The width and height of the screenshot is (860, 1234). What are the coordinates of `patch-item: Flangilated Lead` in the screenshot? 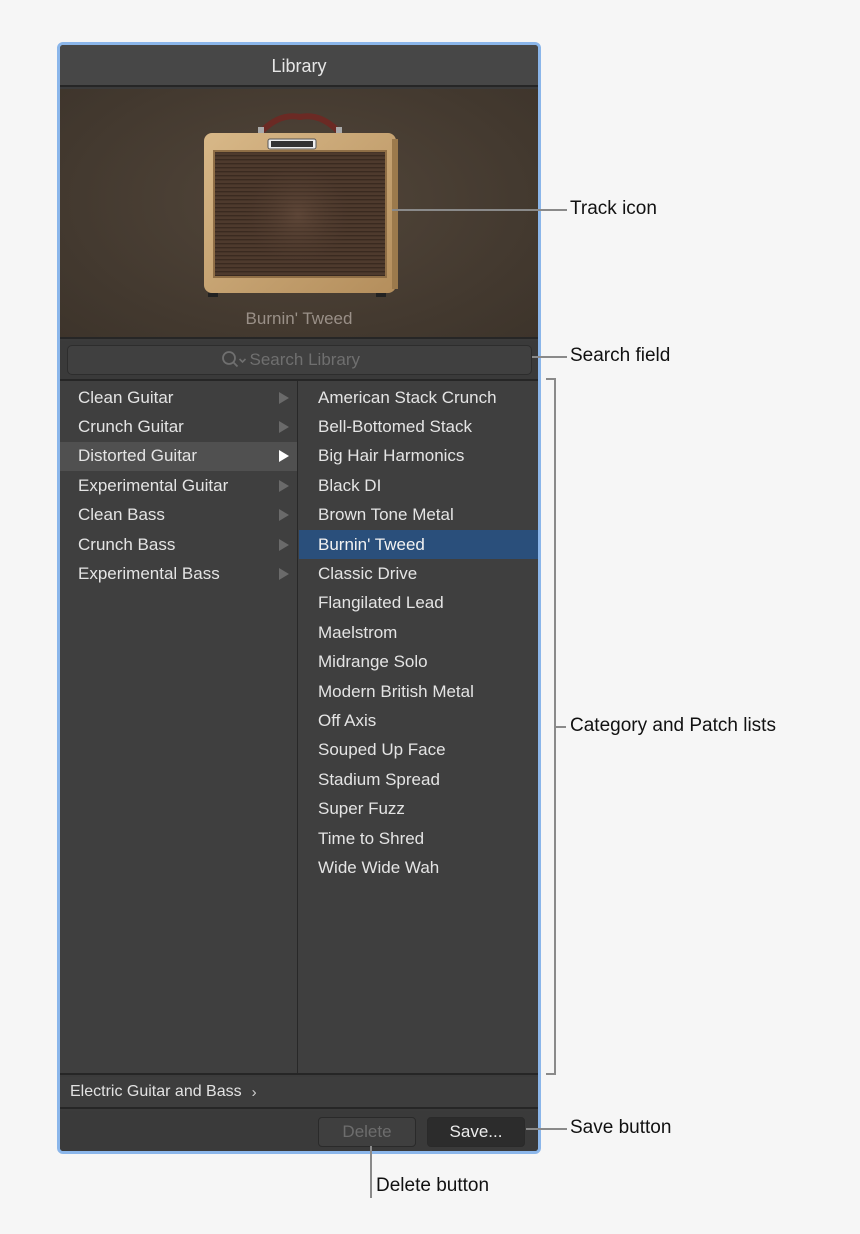 It's located at (418, 603).